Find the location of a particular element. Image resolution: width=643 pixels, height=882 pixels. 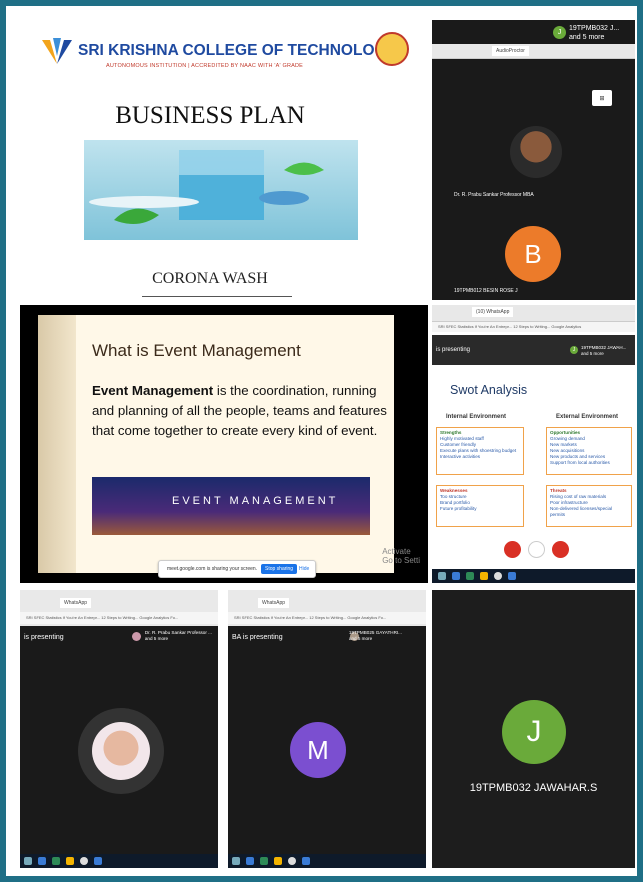

product-image is located at coordinates (221, 190).